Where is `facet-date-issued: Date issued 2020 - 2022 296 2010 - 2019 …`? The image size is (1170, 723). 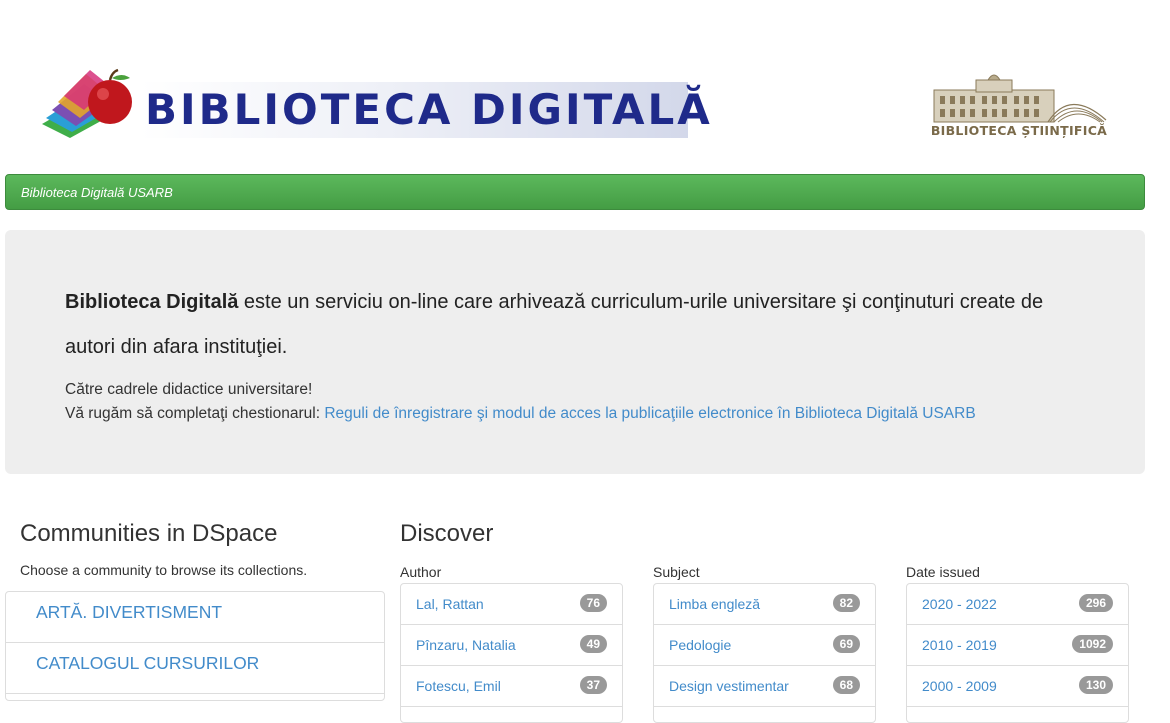 facet-date-issued: Date issued 2020 - 2022 296 2010 - 2019 … is located at coordinates (1017, 643).